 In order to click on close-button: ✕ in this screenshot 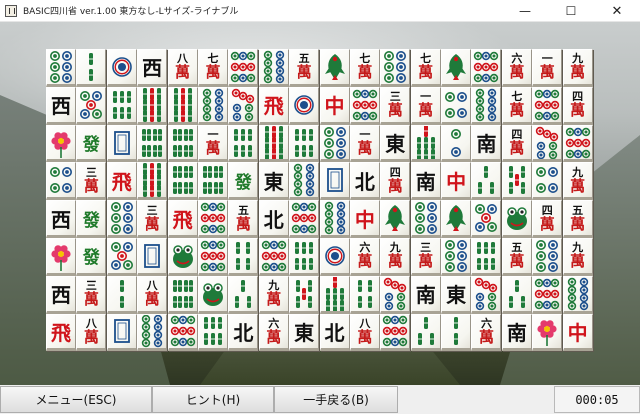, I will do `click(617, 11)`.